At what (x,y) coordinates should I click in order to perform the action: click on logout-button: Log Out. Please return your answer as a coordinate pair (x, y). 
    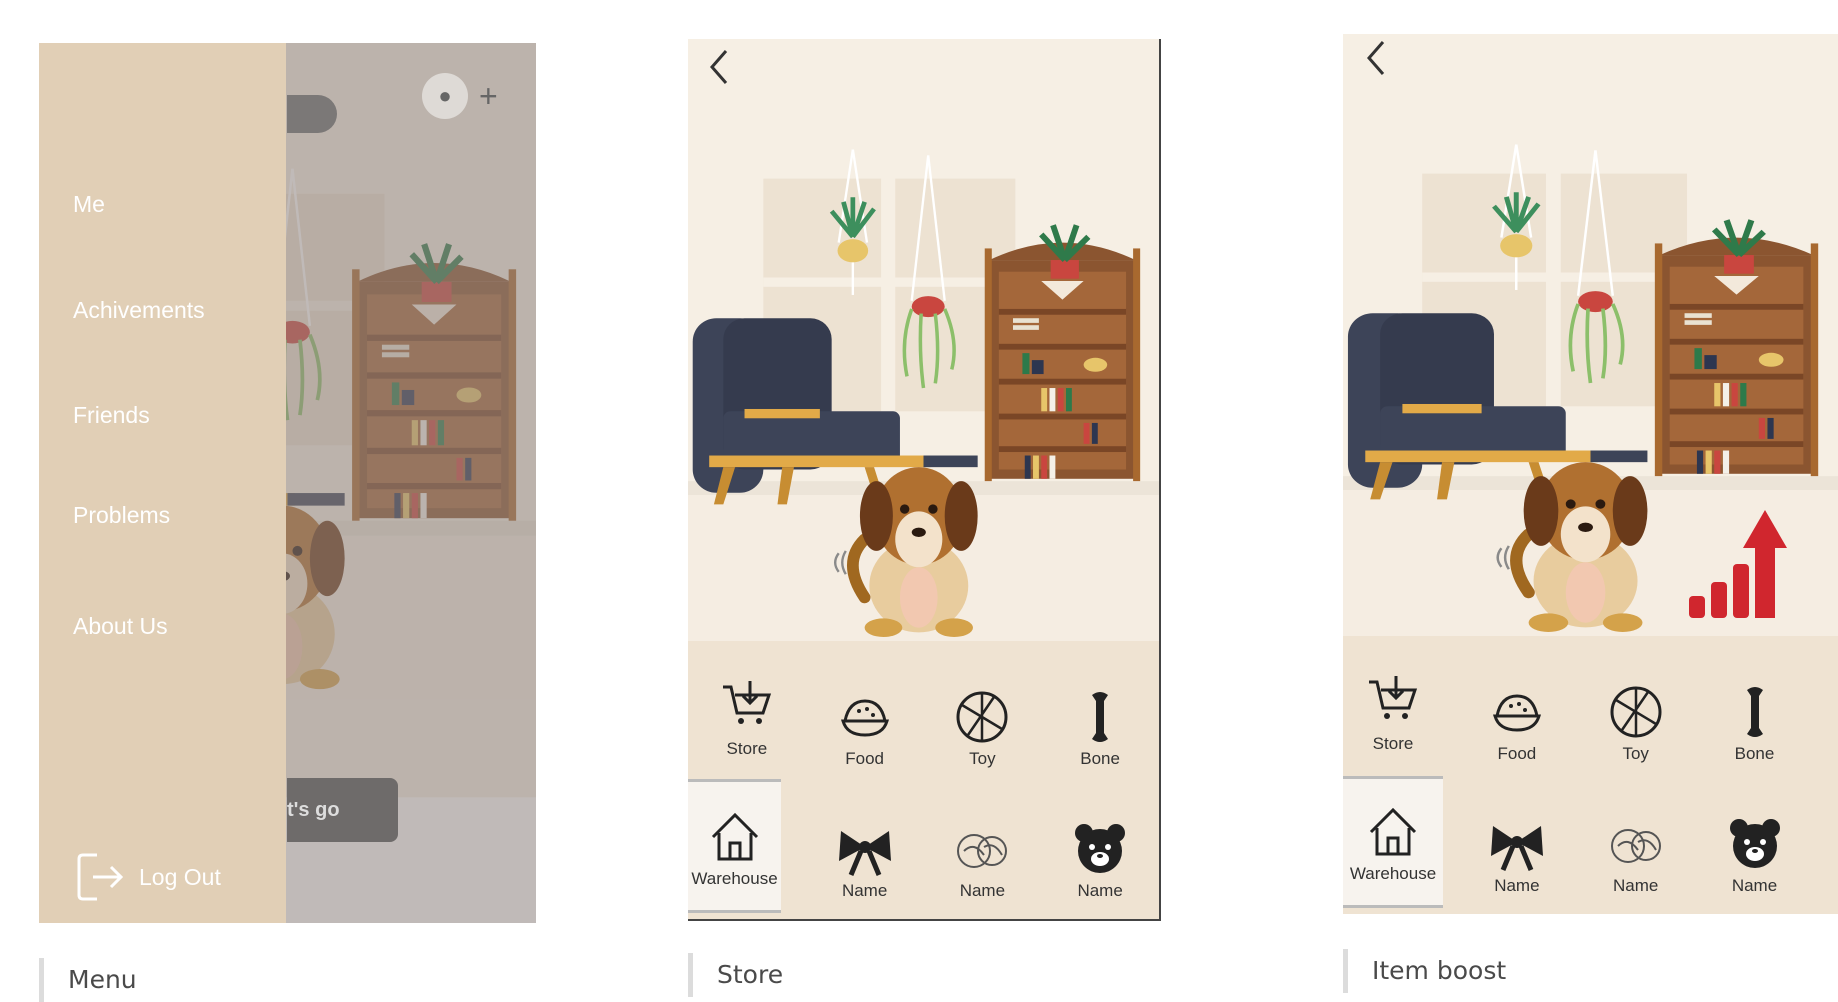
    Looking at the image, I should click on (149, 877).